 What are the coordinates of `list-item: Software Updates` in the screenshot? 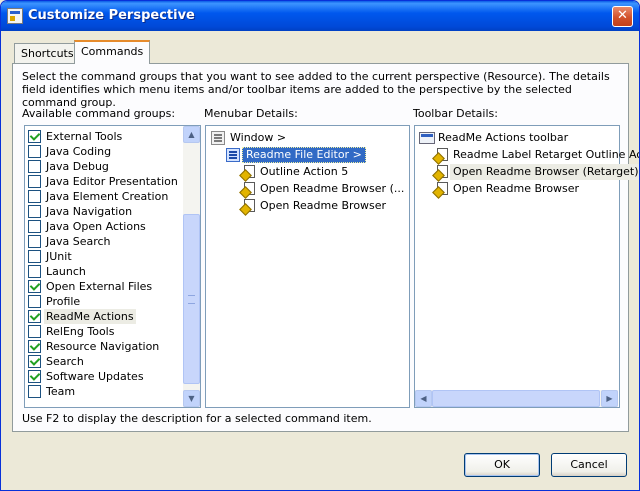 It's located at (104, 376).